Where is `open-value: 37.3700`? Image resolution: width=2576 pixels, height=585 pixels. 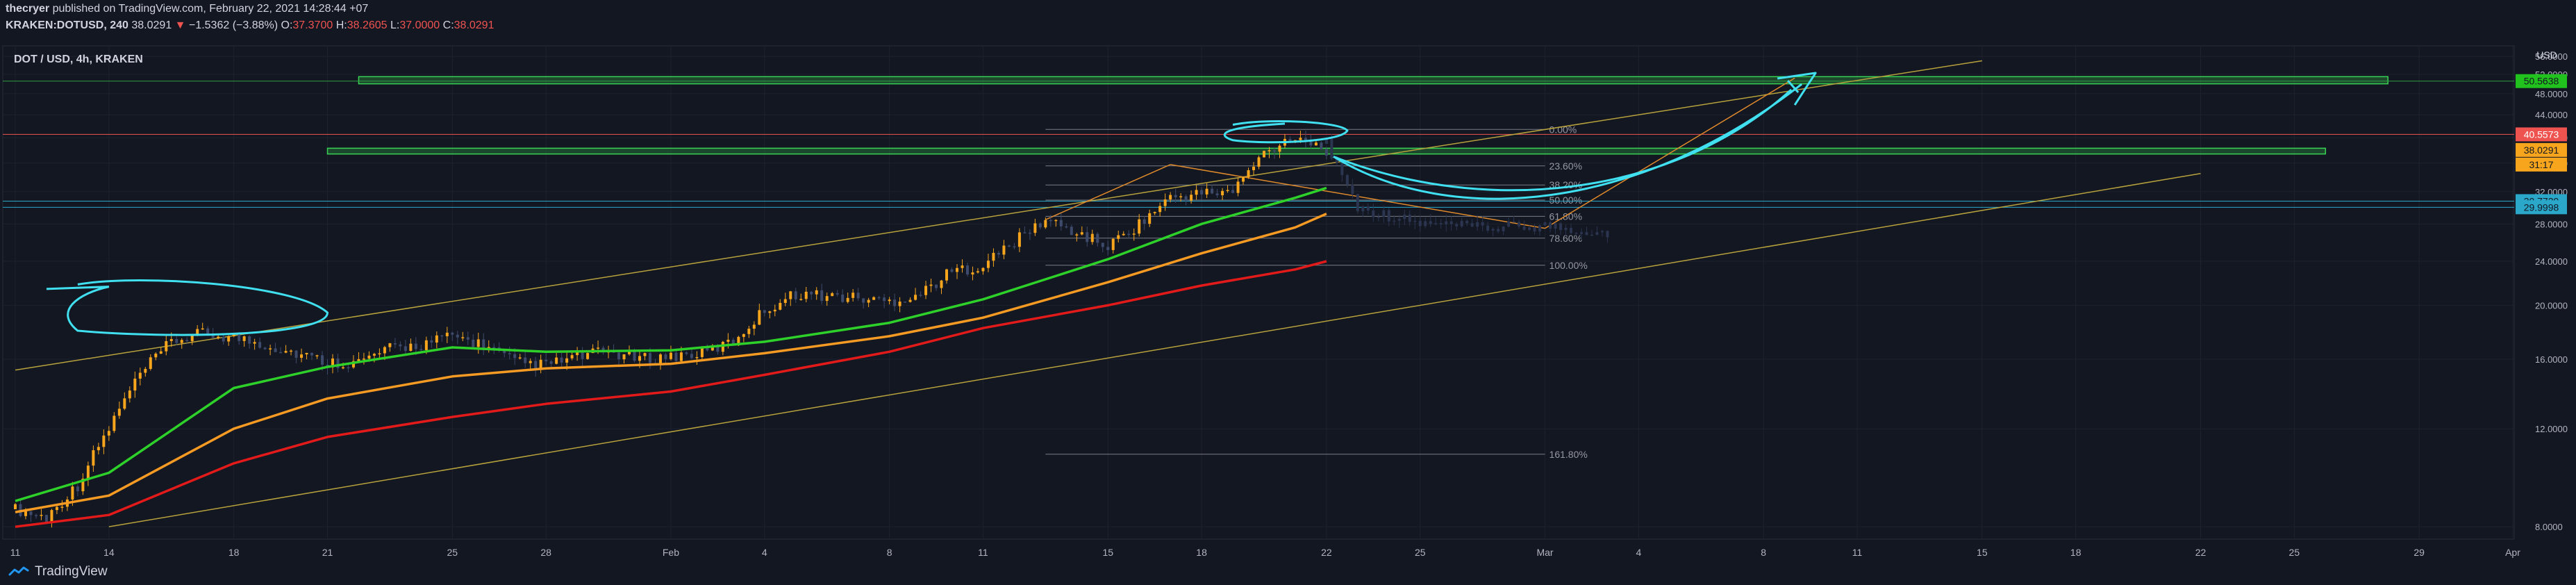
open-value: 37.3700 is located at coordinates (312, 25).